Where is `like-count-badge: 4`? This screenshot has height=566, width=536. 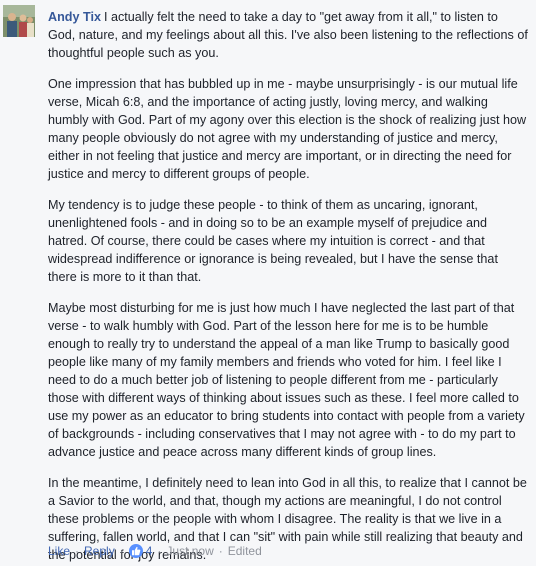
like-count-badge: 4 is located at coordinates (140, 551).